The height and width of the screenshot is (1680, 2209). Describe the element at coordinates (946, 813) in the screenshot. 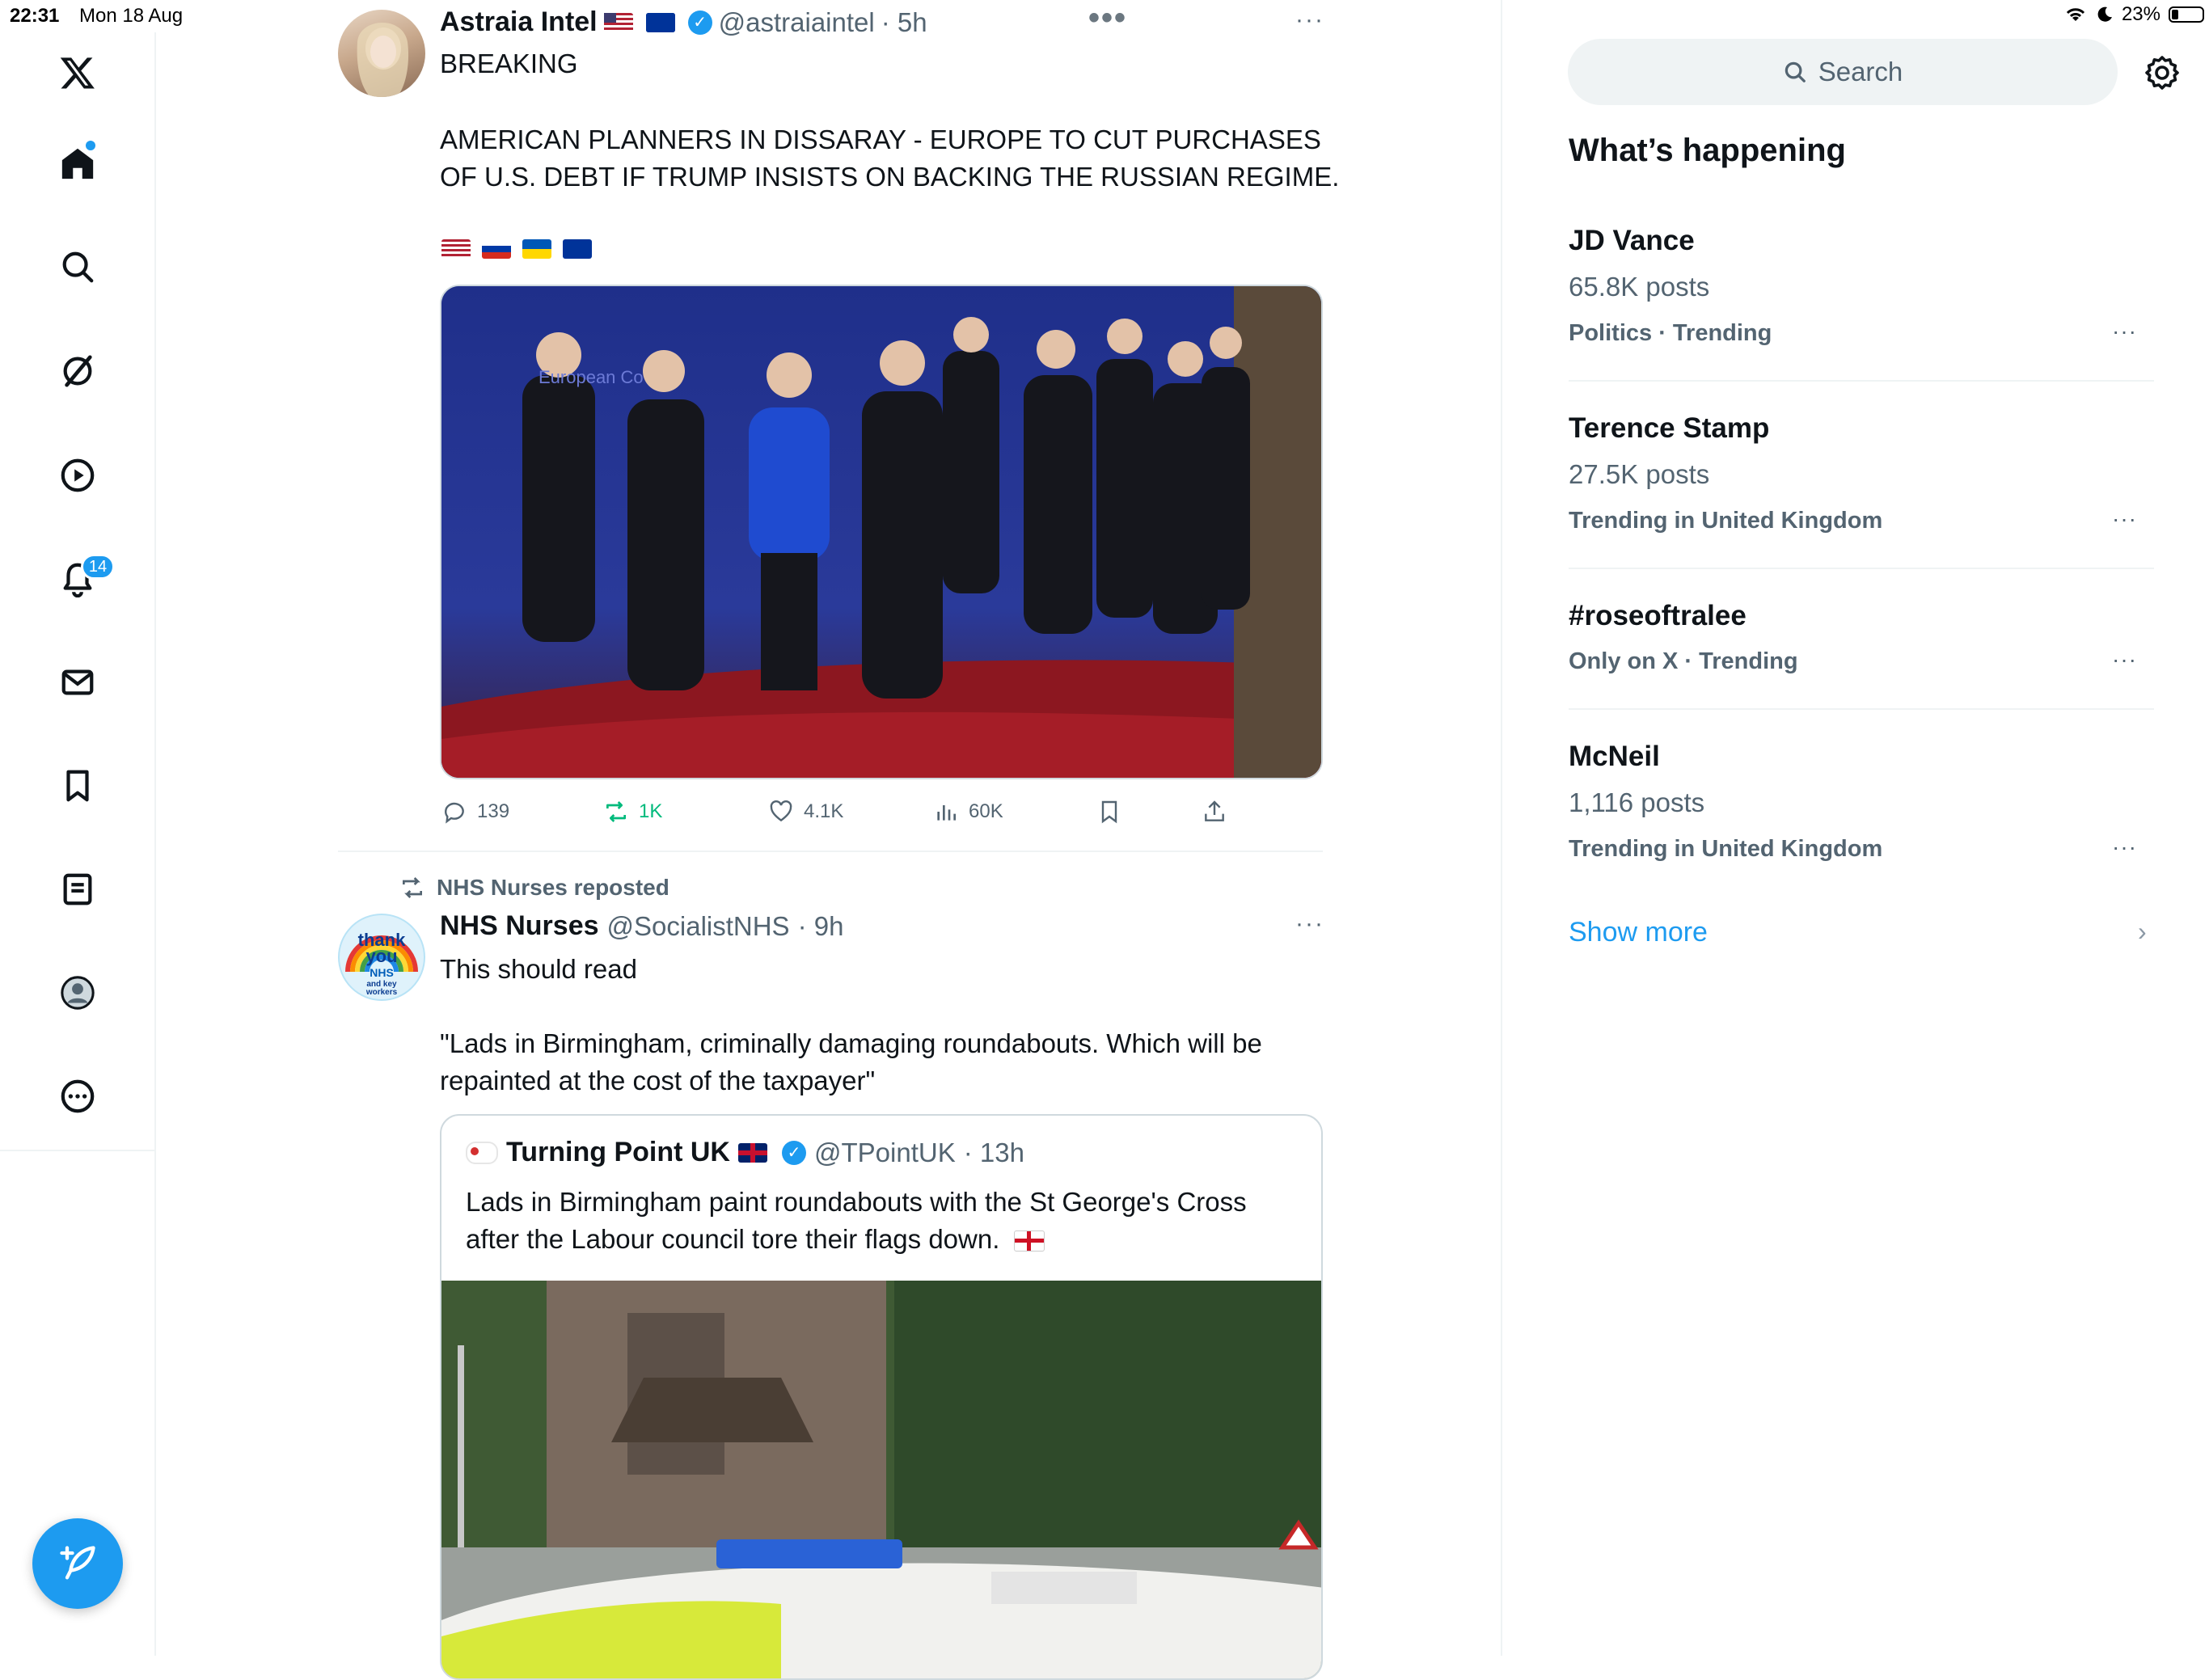

I see `views-icon` at that location.